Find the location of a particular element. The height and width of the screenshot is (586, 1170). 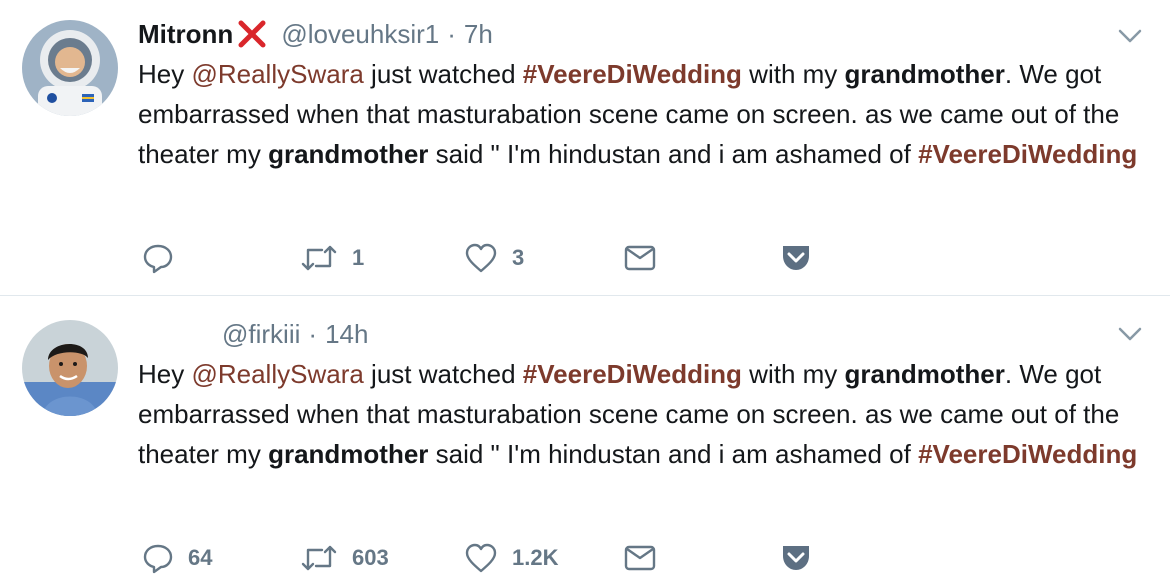

user-handle: @loveuhksir1 is located at coordinates (360, 34).